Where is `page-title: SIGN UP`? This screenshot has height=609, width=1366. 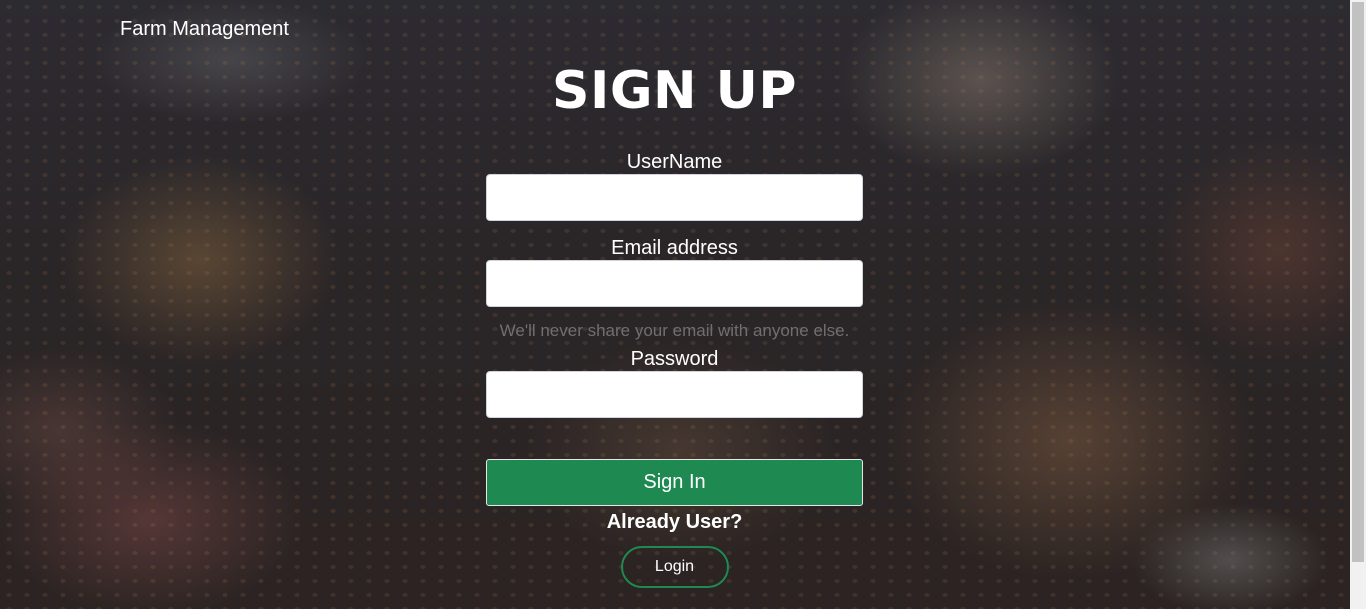
page-title: SIGN UP is located at coordinates (674, 91).